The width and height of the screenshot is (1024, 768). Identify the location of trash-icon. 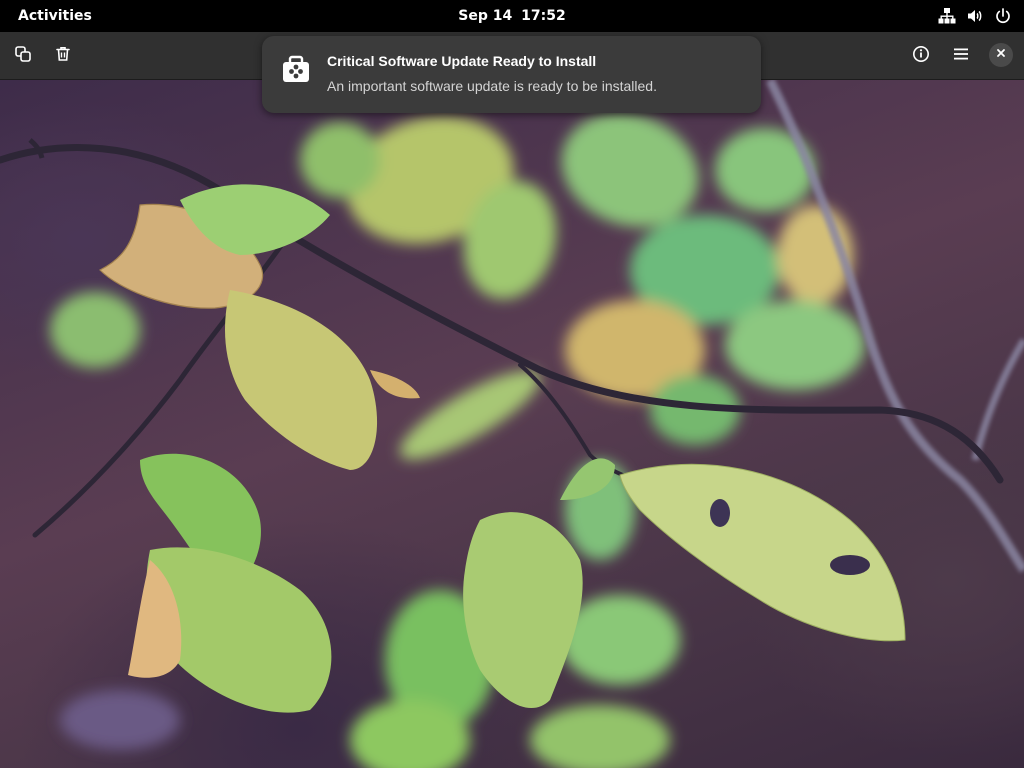
(63, 56).